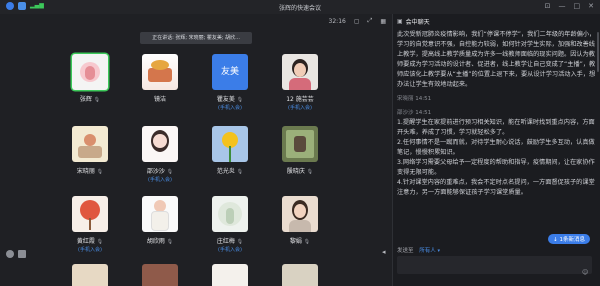 The image size is (600, 286). What do you see at coordinates (90, 171) in the screenshot?
I see `participant-name: 宋晓丽 🎙` at bounding box center [90, 171].